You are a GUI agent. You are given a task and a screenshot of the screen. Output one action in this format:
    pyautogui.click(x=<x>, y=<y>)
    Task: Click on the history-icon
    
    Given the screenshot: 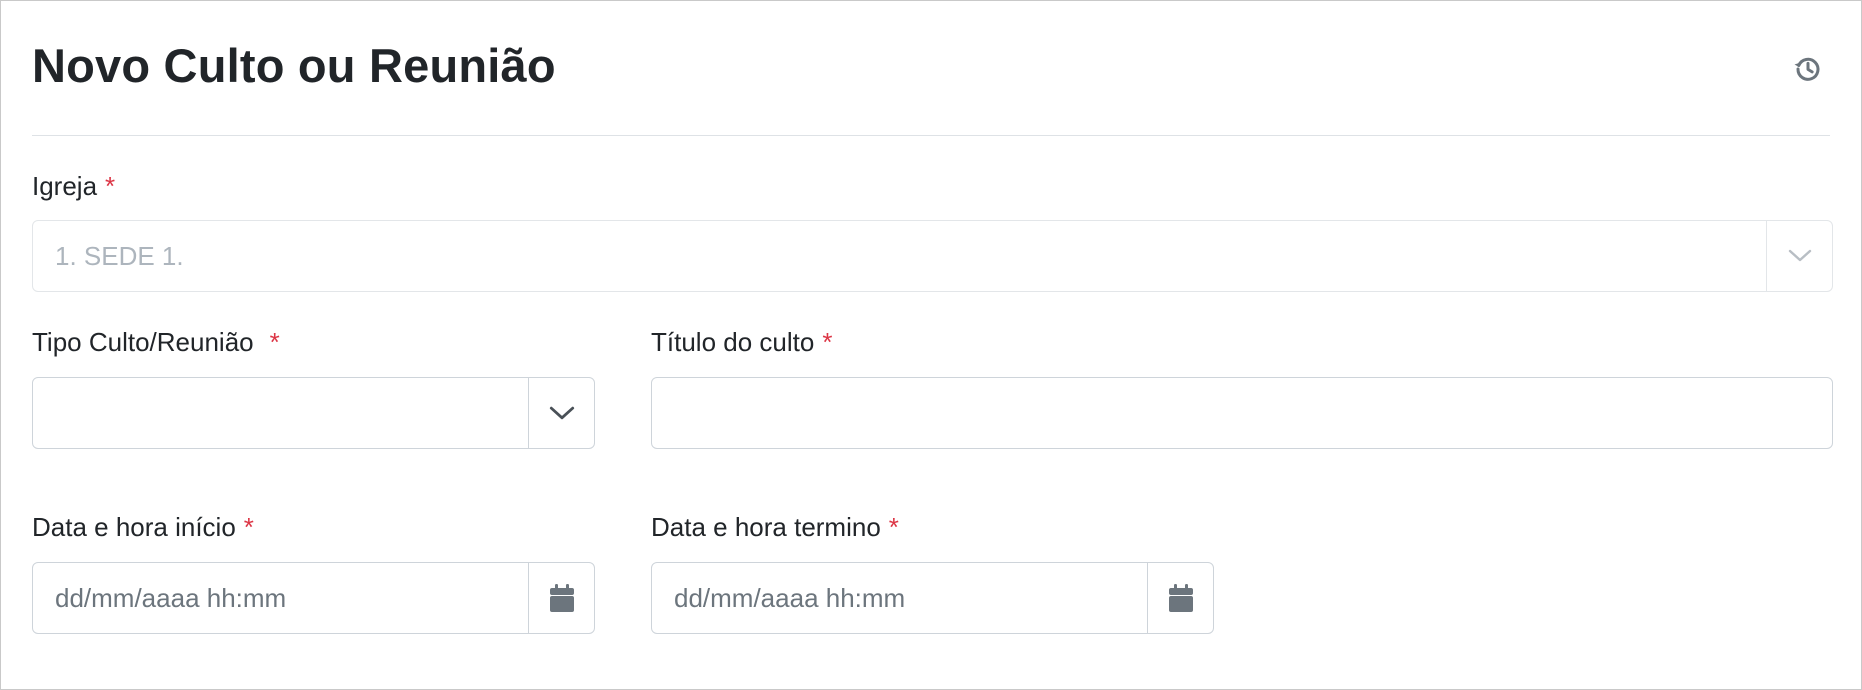 What is the action you would take?
    pyautogui.click(x=1807, y=69)
    